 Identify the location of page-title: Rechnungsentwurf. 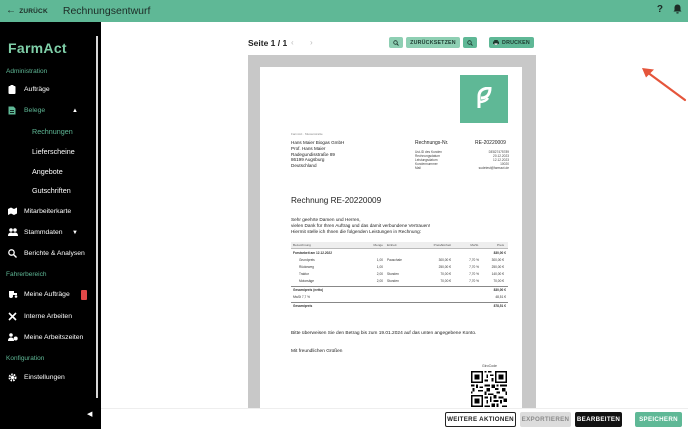
(106, 11).